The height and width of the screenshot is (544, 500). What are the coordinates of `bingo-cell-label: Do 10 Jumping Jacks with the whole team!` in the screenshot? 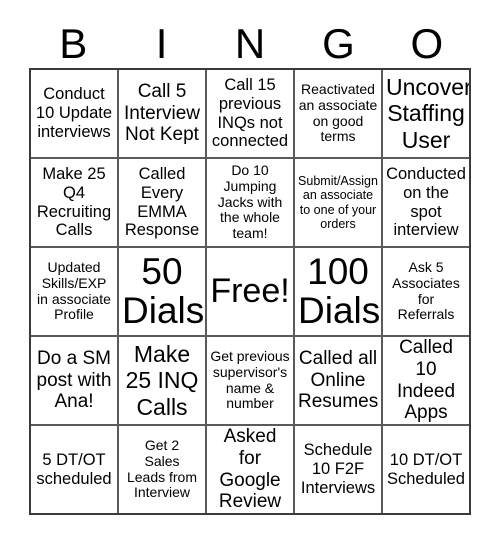 It's located at (250, 201).